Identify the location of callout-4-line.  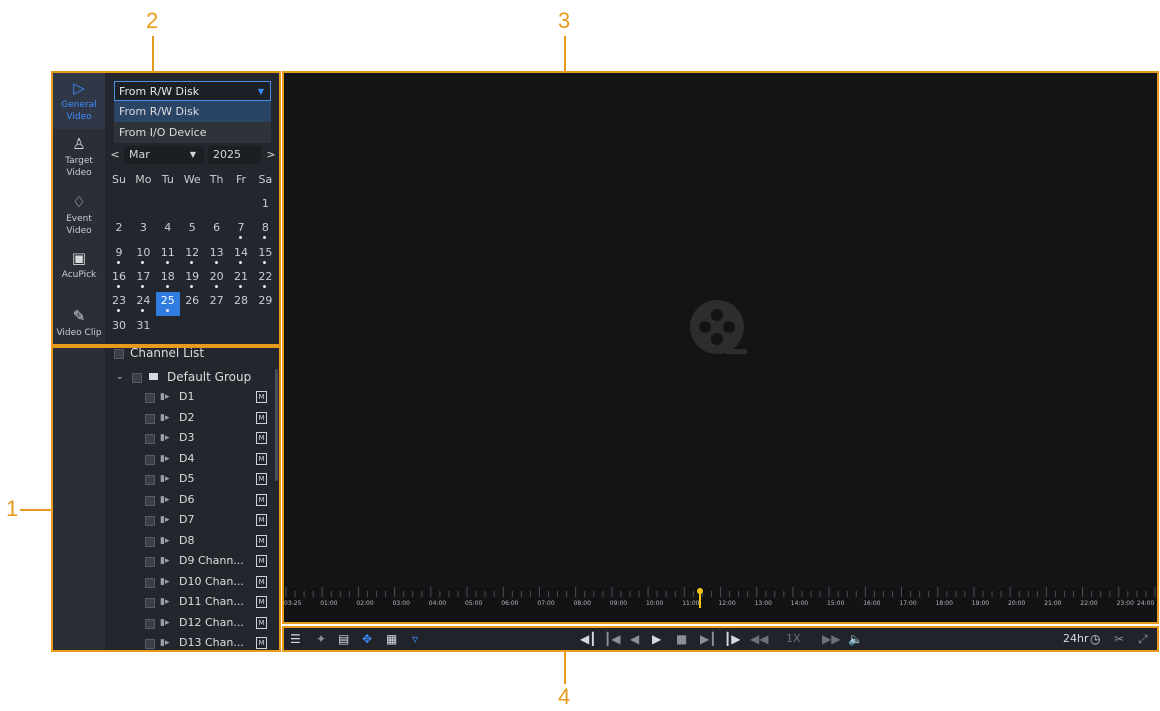
(565, 667).